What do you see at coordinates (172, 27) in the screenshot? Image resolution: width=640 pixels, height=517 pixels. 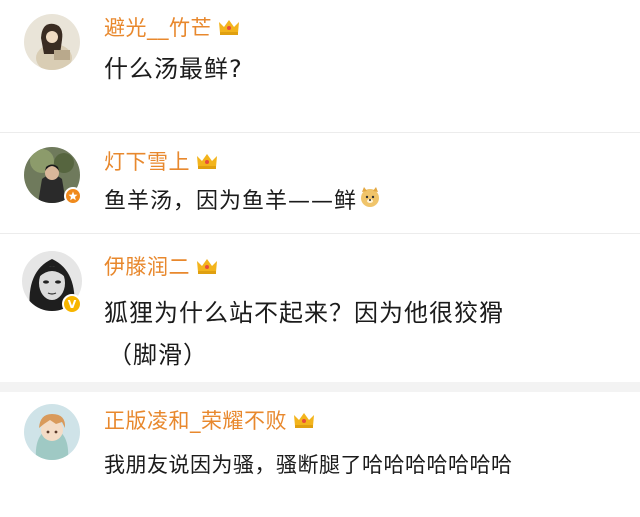 I see `username: 避光__竹芒` at bounding box center [172, 27].